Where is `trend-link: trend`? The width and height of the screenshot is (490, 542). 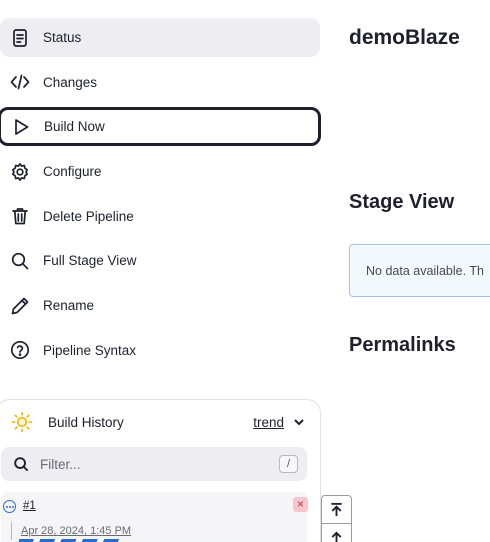
trend-link: trend is located at coordinates (268, 422).